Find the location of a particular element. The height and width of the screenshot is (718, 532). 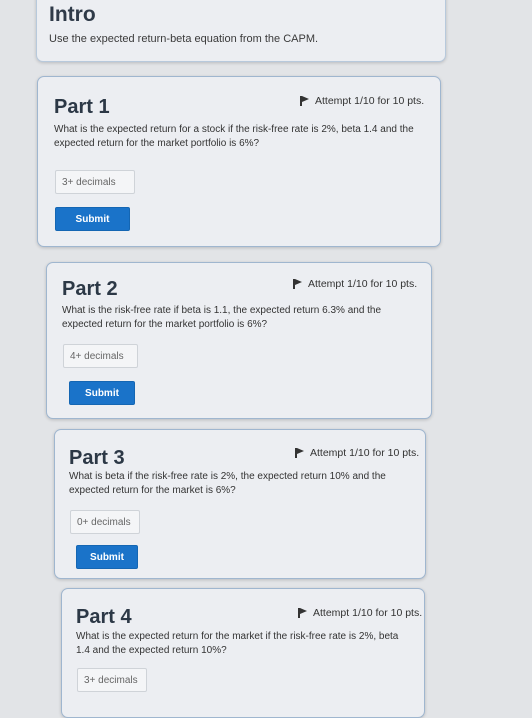

intro-title: Intro is located at coordinates (72, 14).